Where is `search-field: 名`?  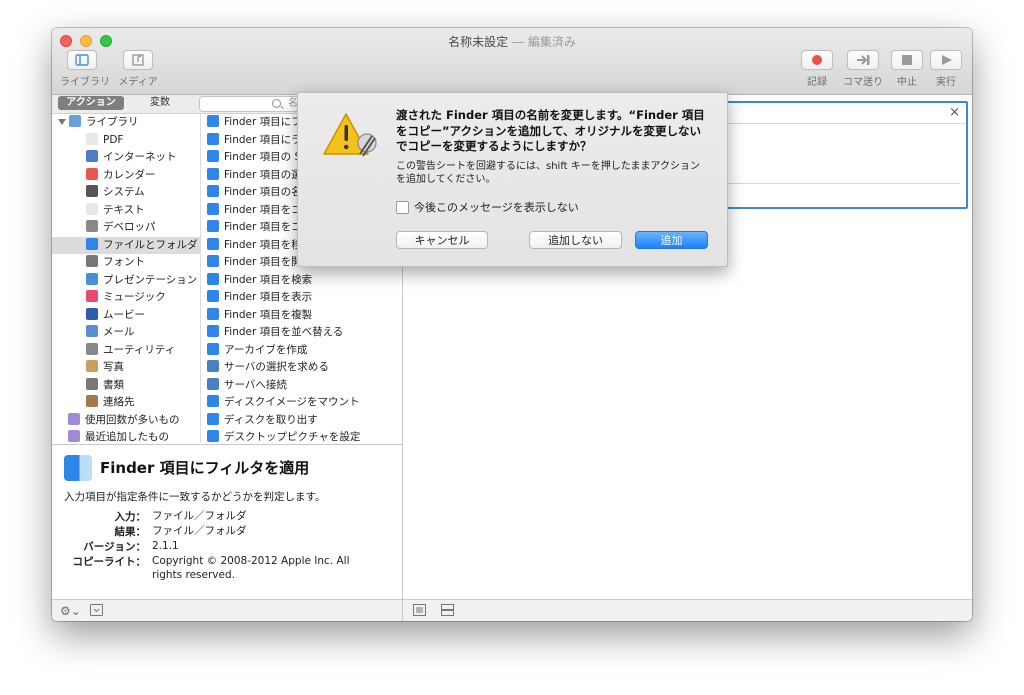
search-field: 名 is located at coordinates (255, 104).